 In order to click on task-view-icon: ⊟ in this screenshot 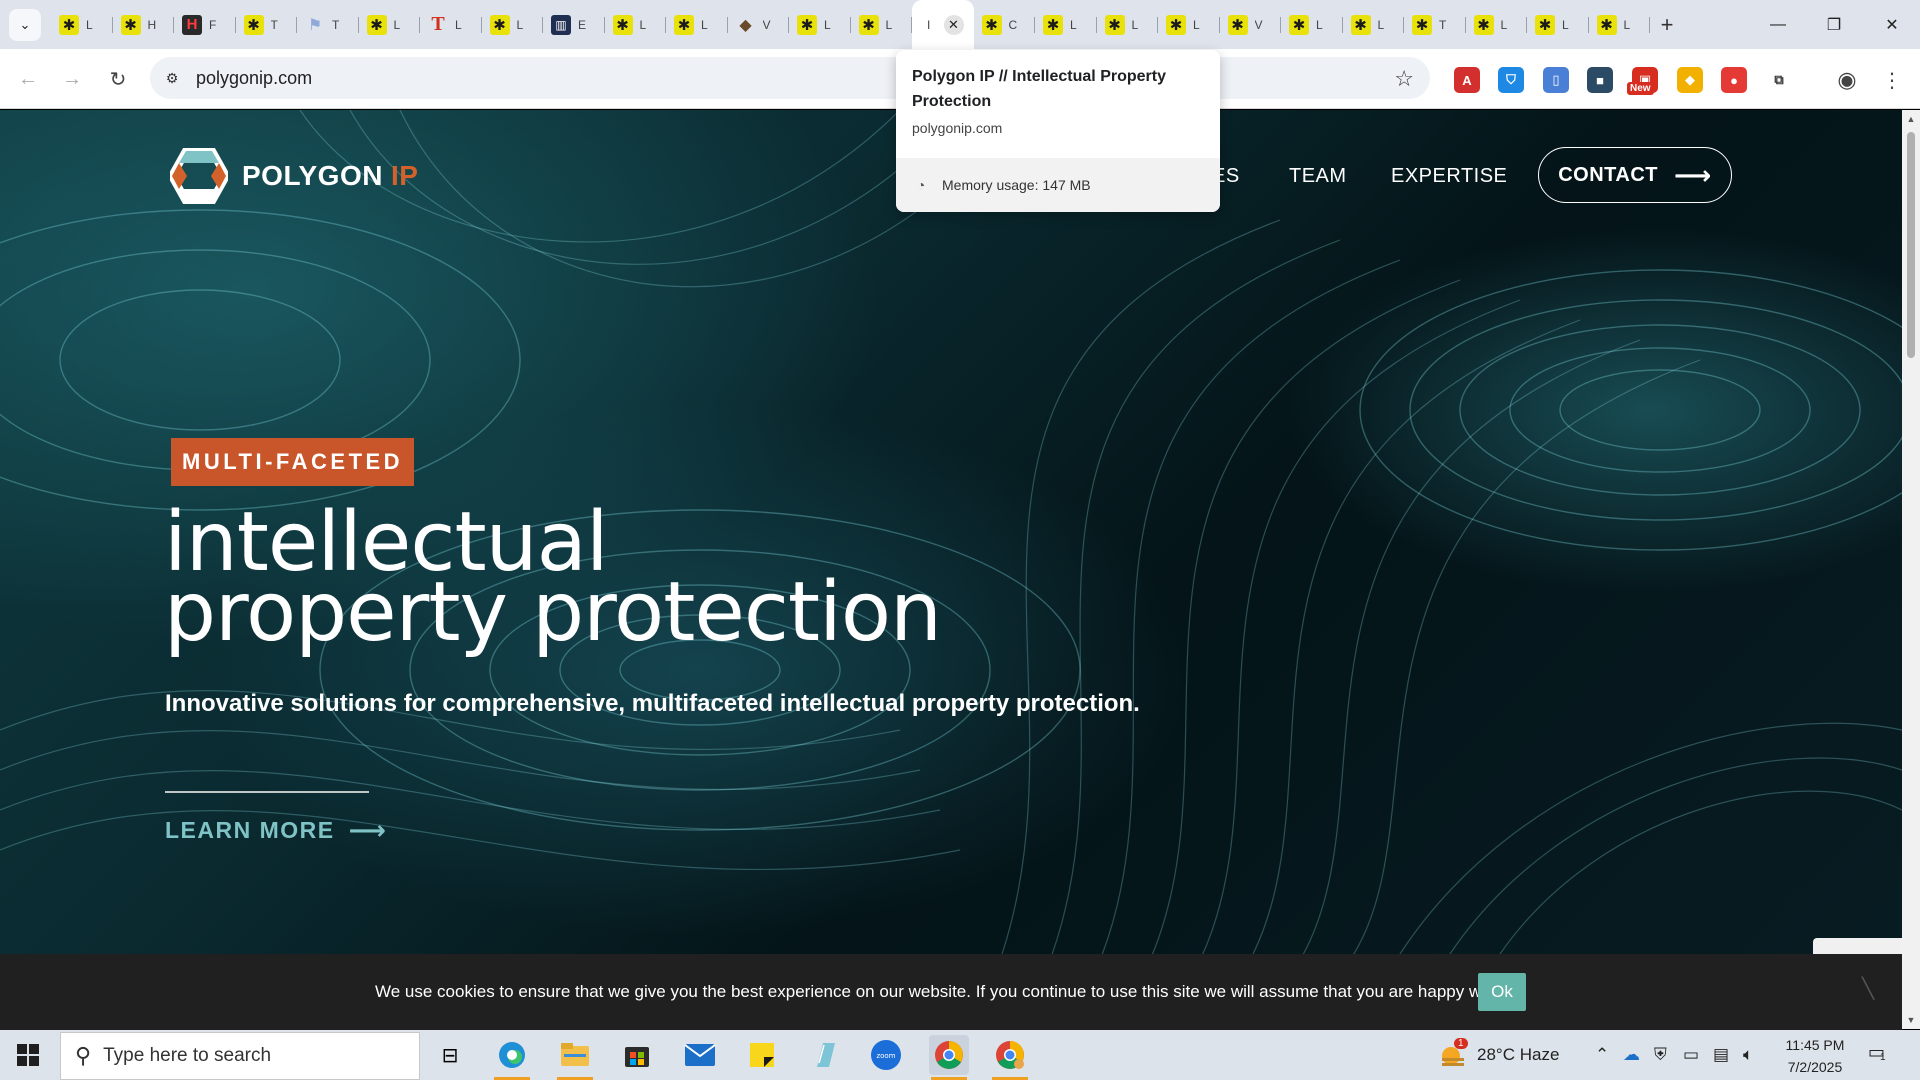, I will do `click(450, 1055)`.